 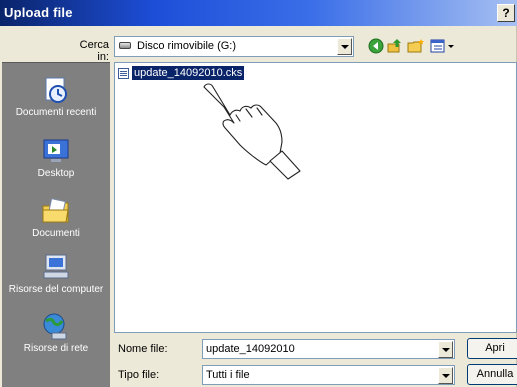 What do you see at coordinates (56, 348) in the screenshot?
I see `place-network-label: Risorse di rete` at bounding box center [56, 348].